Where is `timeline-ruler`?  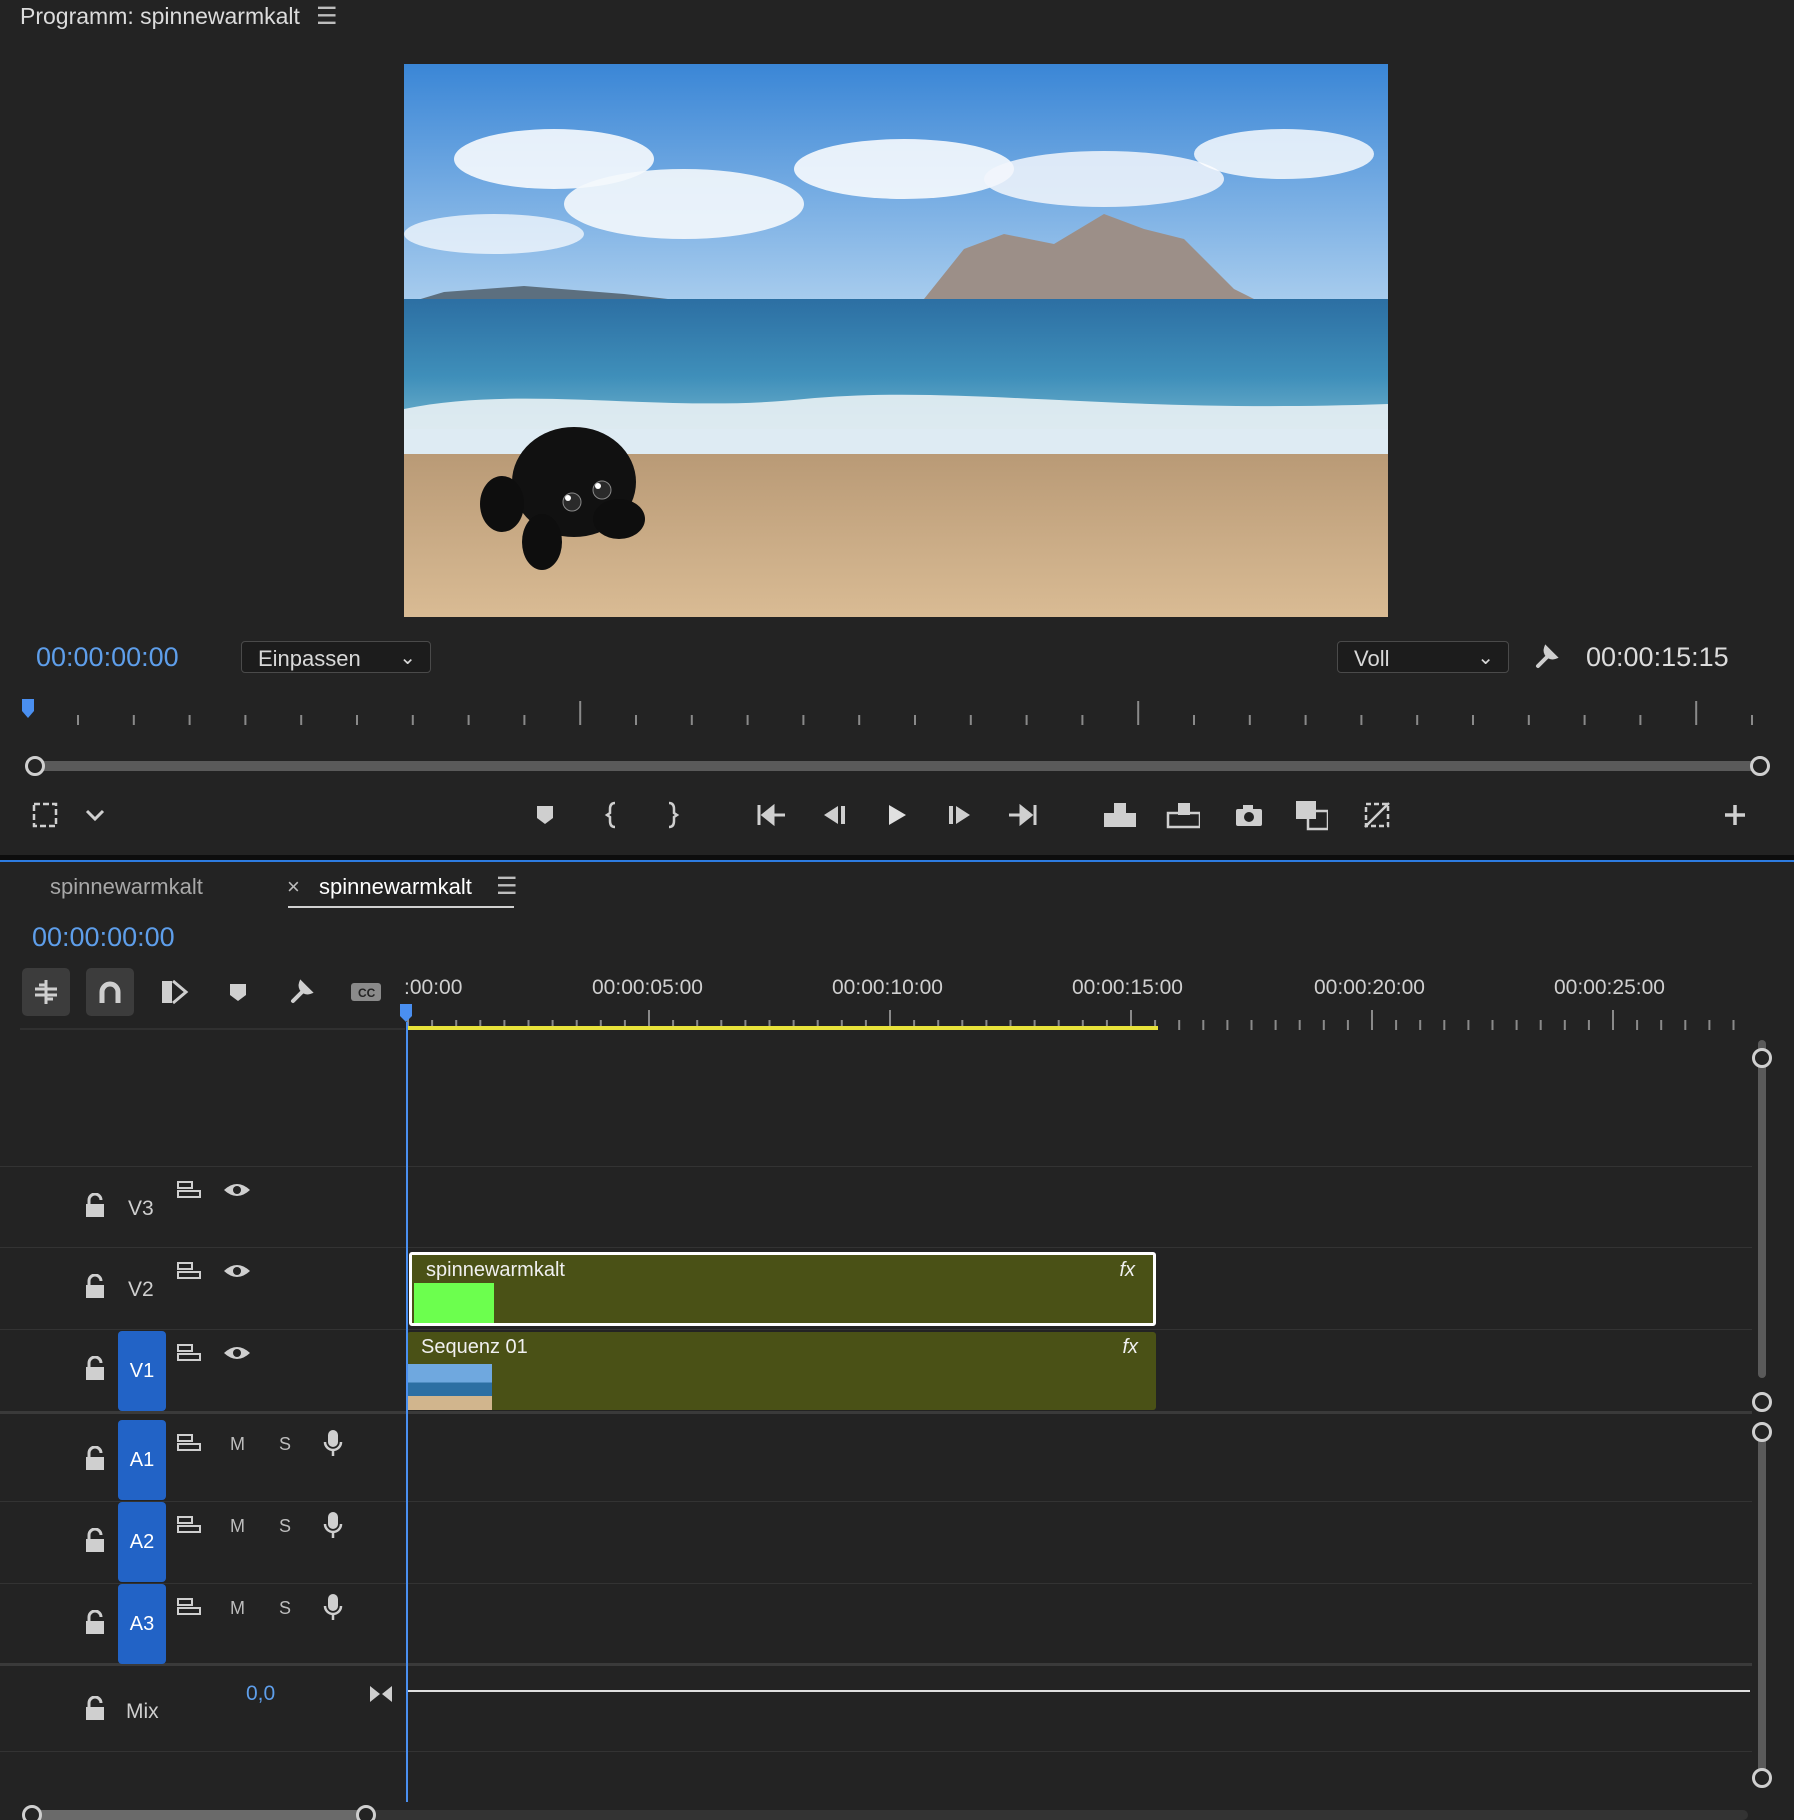 timeline-ruler is located at coordinates (897, 1022).